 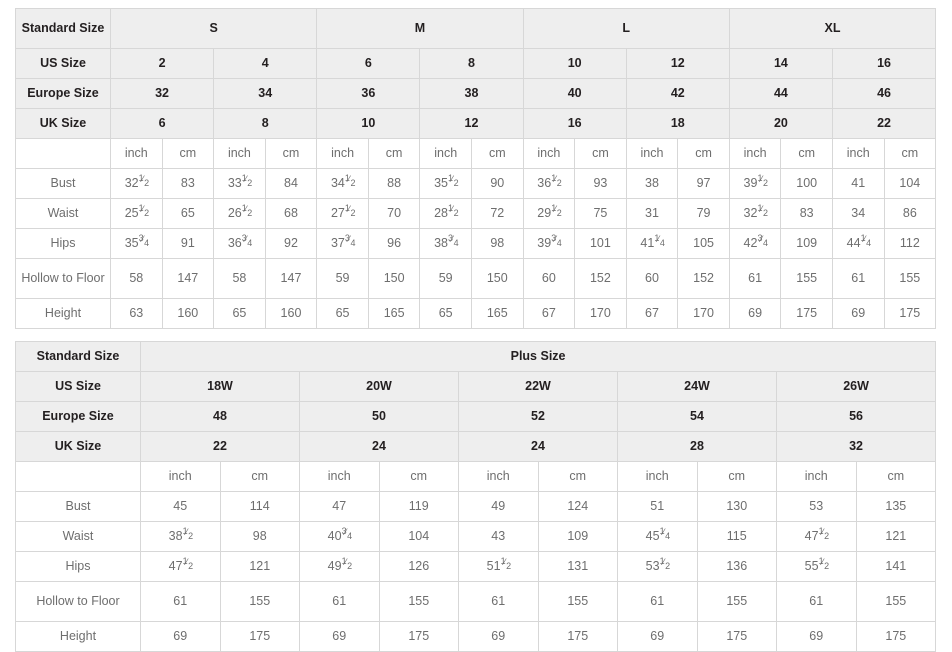 I want to click on measurement-value: 104, so click(x=910, y=183).